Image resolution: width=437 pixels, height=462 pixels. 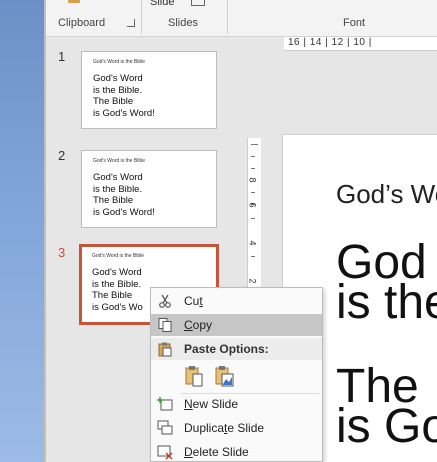 What do you see at coordinates (193, 301) in the screenshot?
I see `menu-item-label: Cut` at bounding box center [193, 301].